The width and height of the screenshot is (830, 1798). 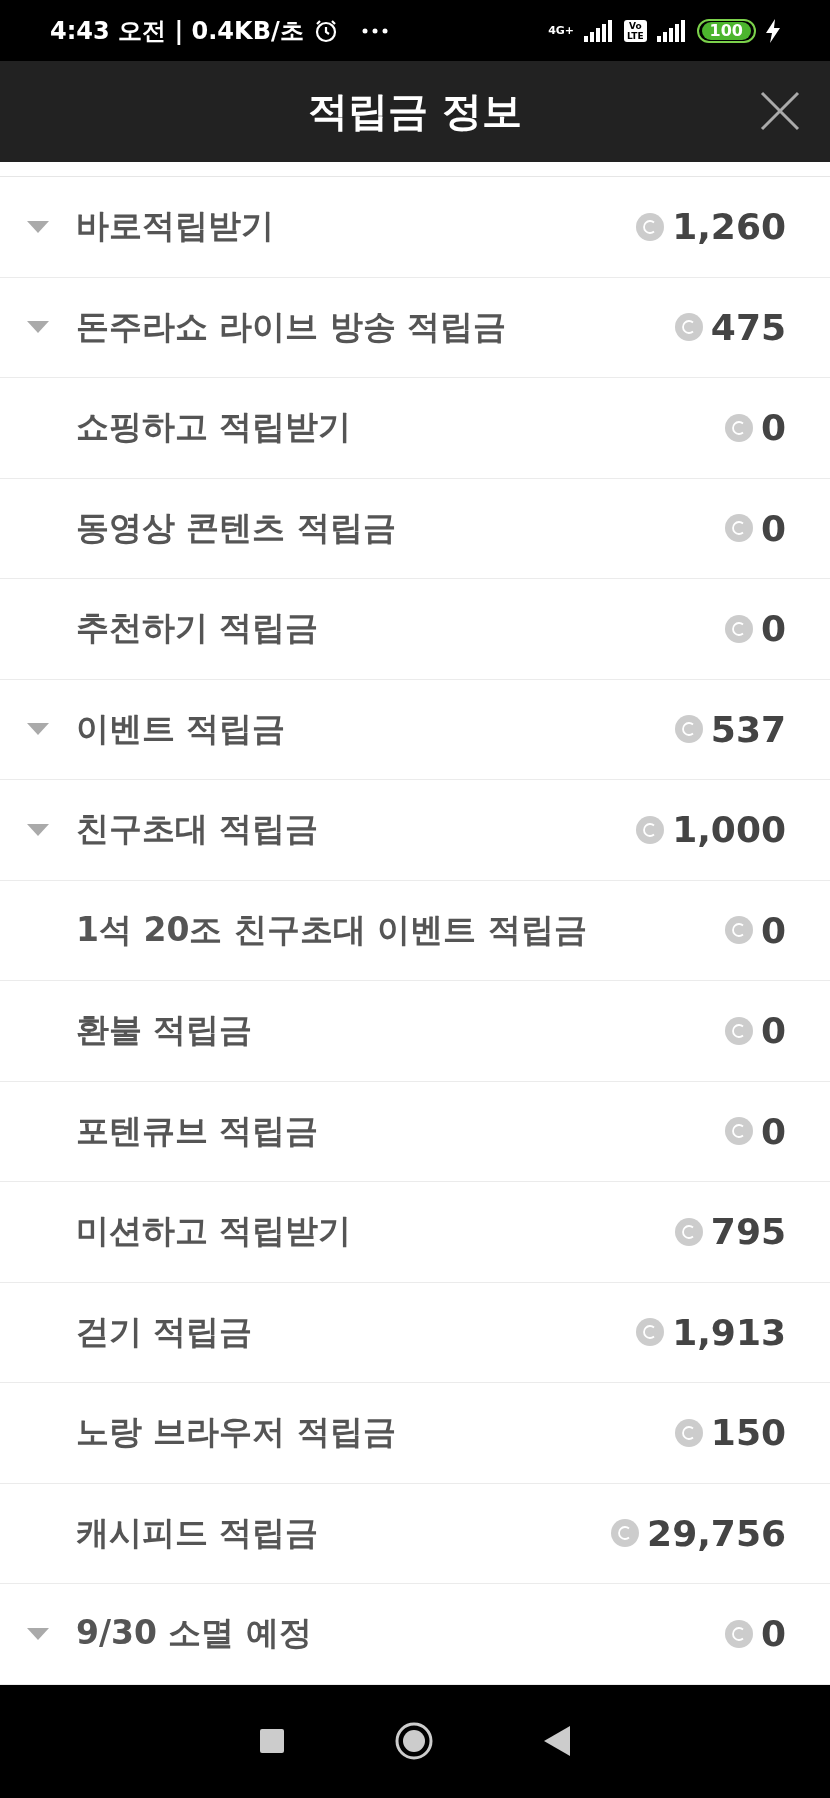 What do you see at coordinates (292, 326) in the screenshot?
I see `row-label: 돈주라쇼 라이브 방송 적립금` at bounding box center [292, 326].